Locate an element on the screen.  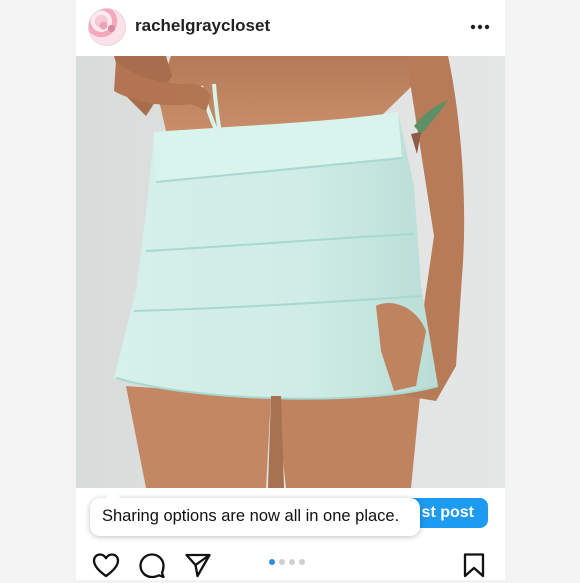
carousel-dot-active is located at coordinates (272, 562).